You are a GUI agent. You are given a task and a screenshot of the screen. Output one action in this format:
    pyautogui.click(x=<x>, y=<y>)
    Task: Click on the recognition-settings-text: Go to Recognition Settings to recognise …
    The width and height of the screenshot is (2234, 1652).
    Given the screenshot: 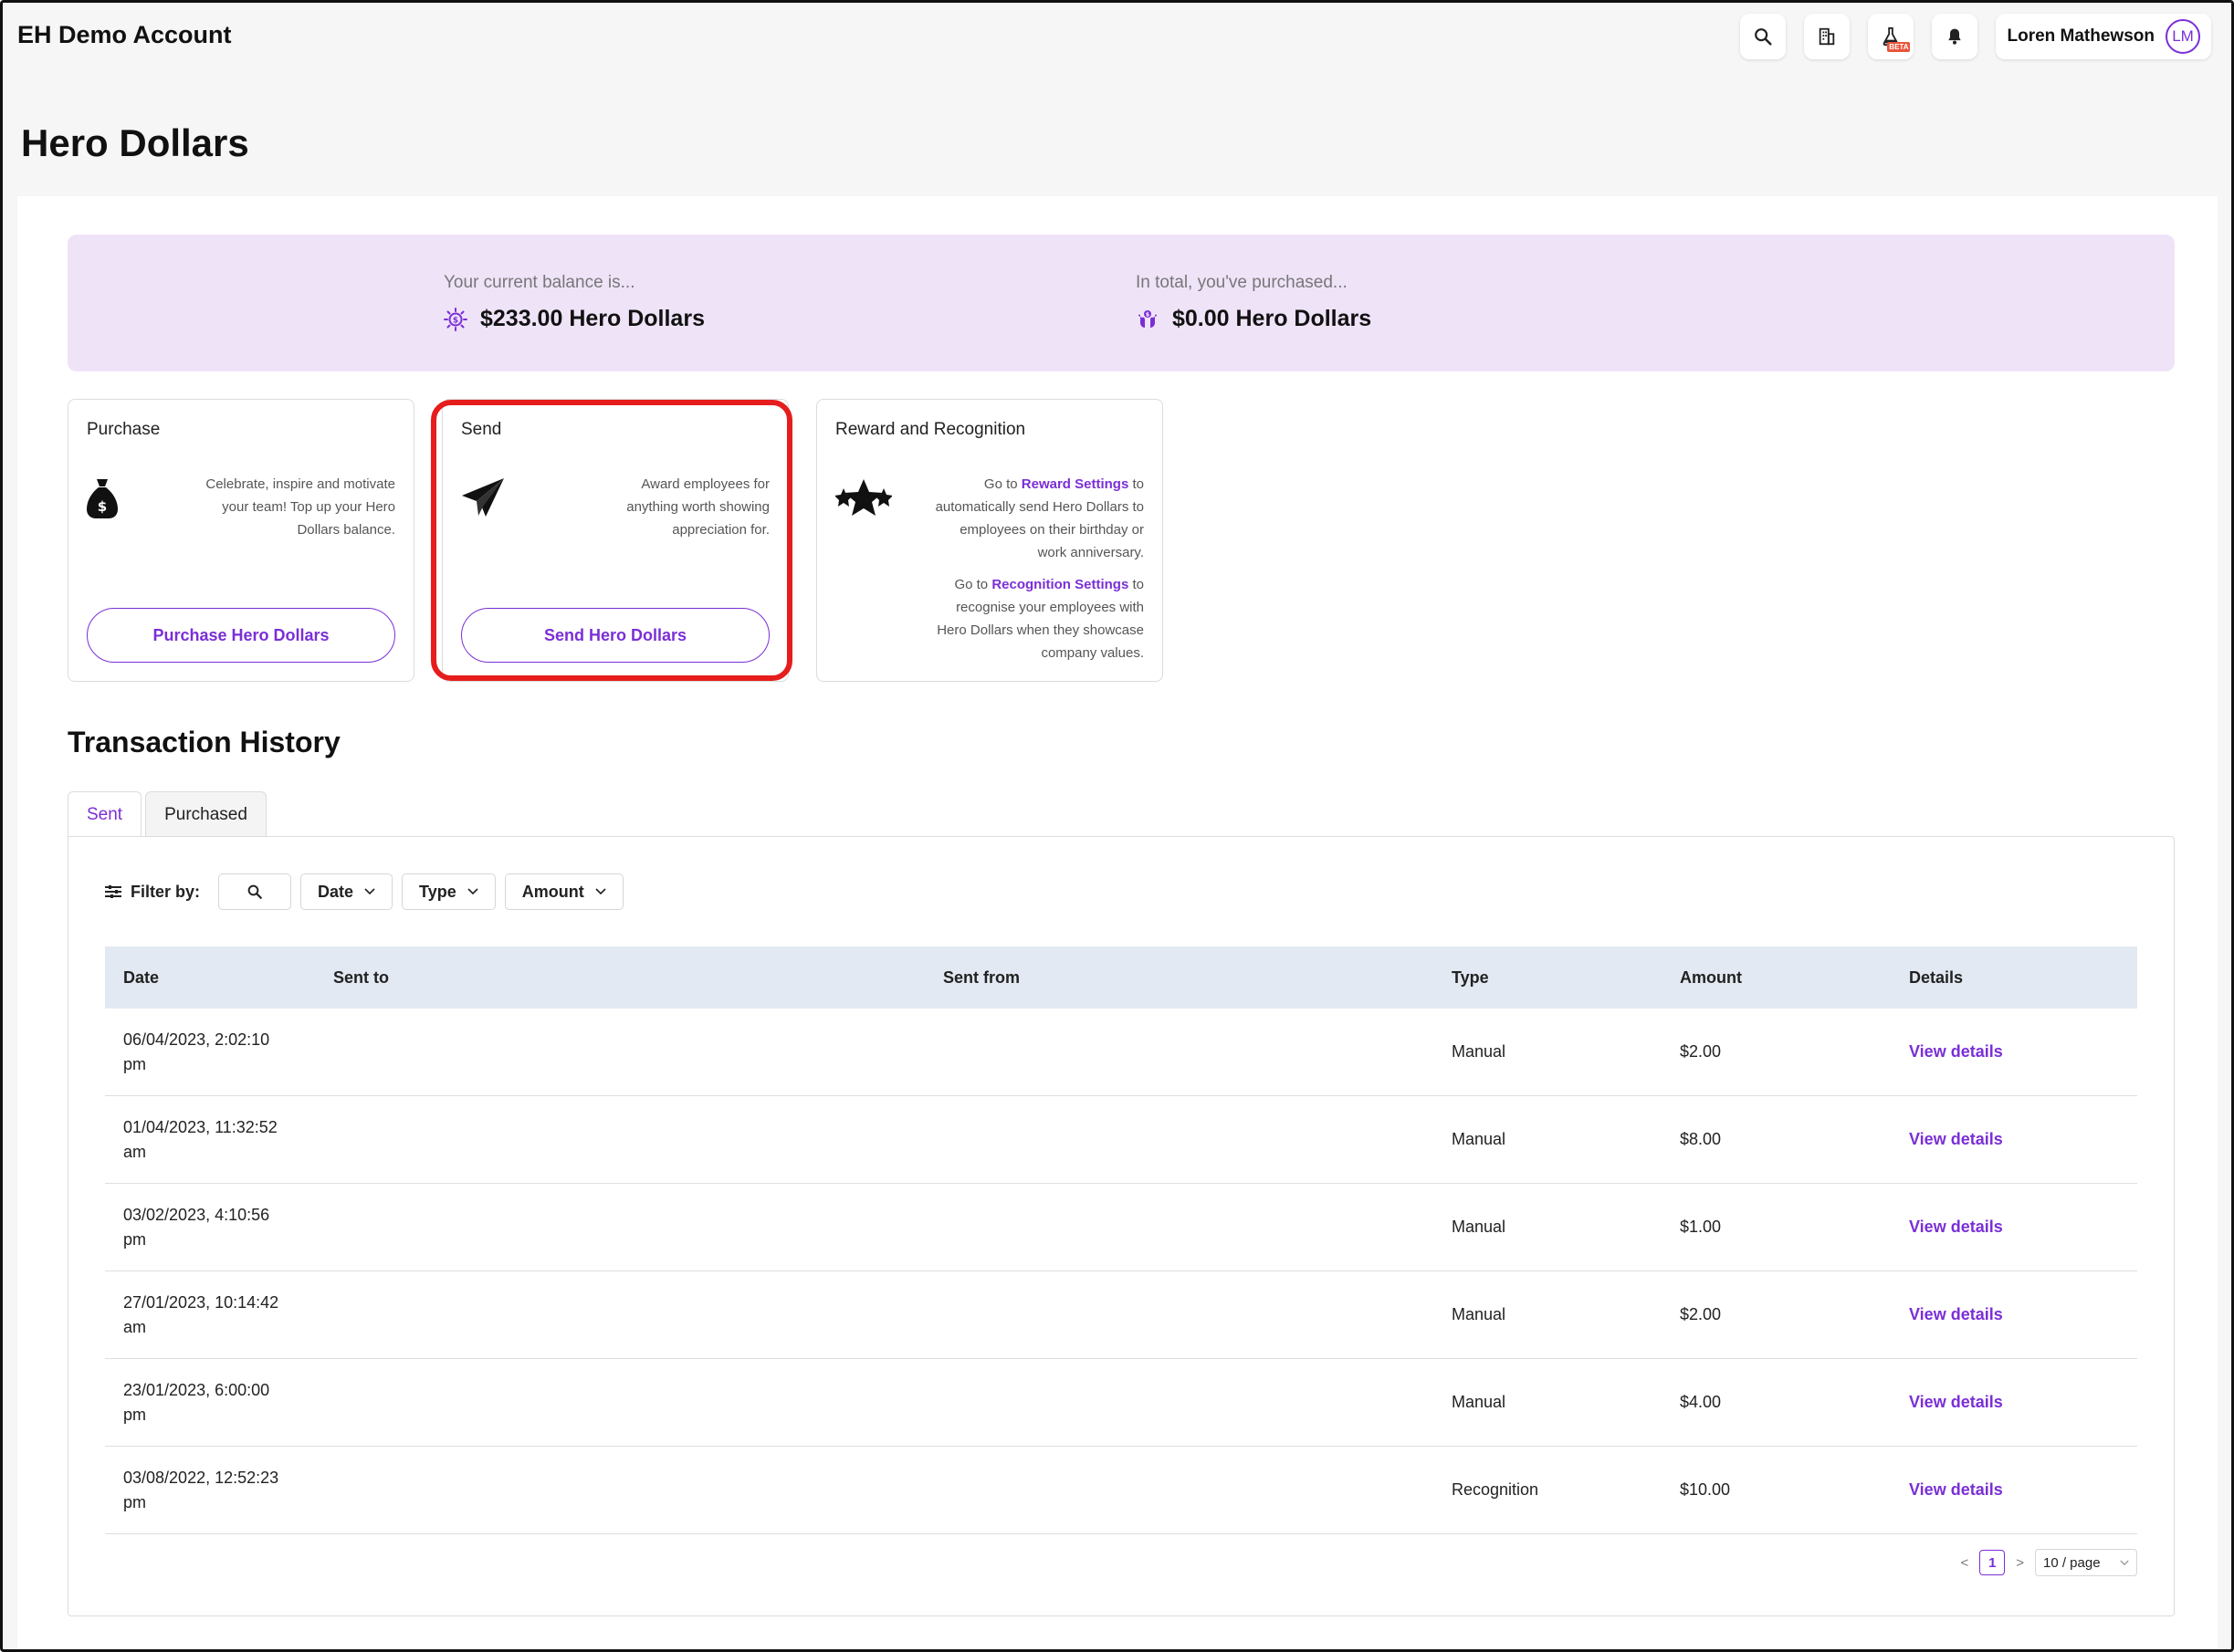 What is the action you would take?
    pyautogui.click(x=1040, y=619)
    